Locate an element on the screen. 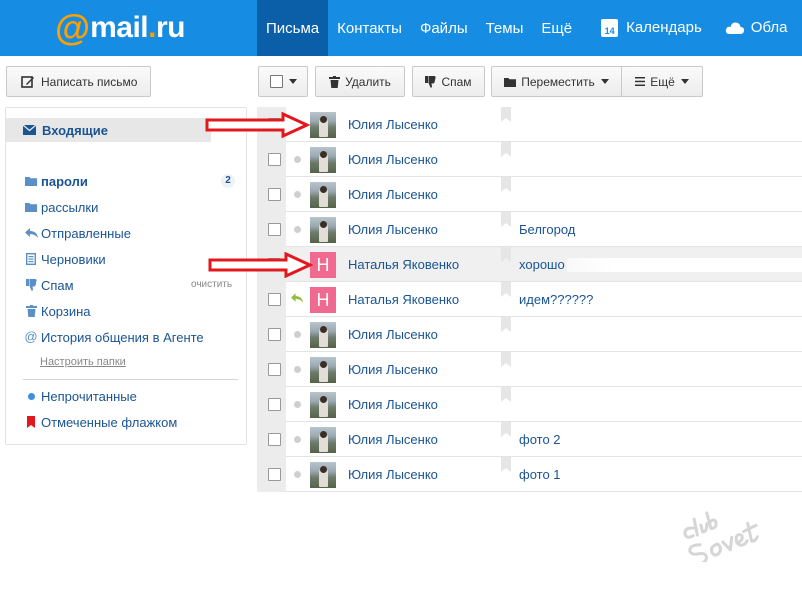  nav-more: Ещё is located at coordinates (556, 28).